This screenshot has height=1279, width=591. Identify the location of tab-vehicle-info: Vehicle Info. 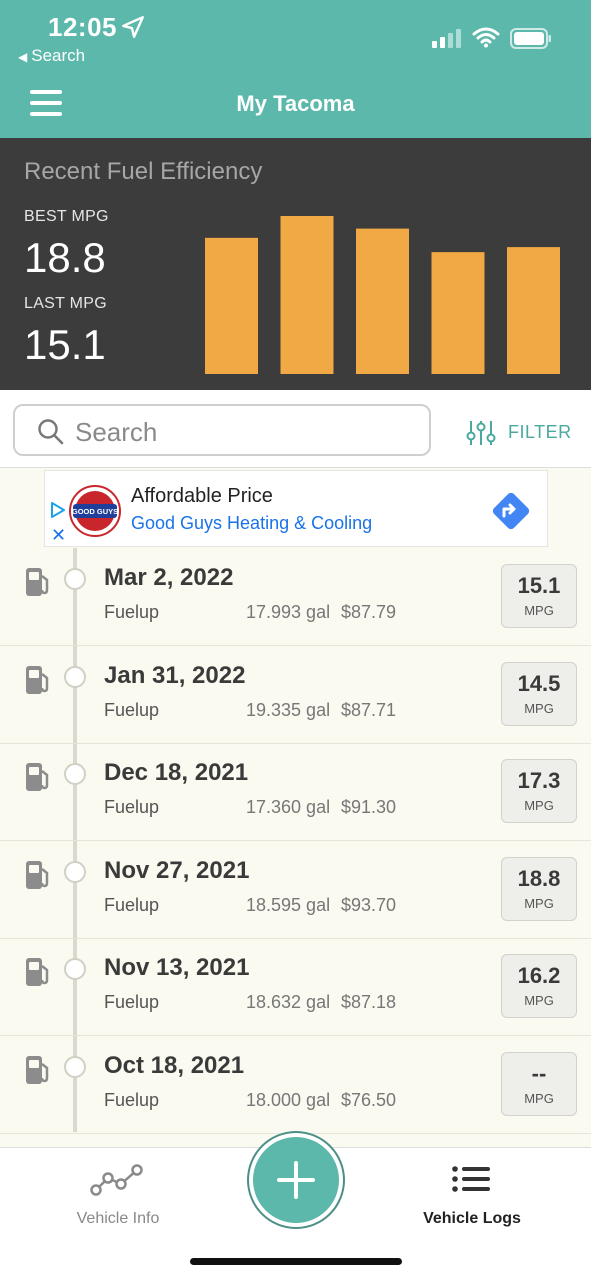
(118, 1193).